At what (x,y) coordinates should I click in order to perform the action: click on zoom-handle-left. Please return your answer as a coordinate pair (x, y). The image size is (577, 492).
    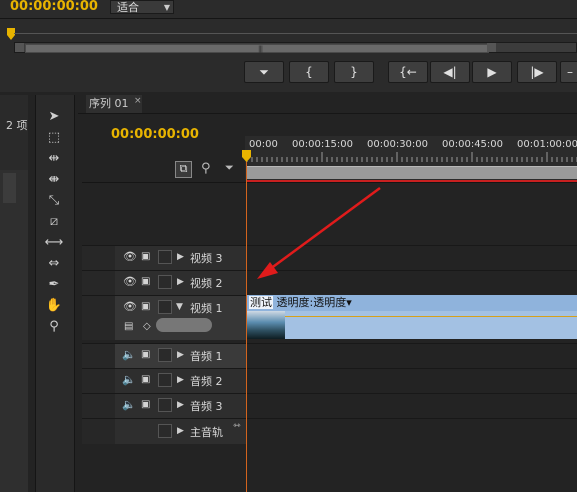
    Looking at the image, I should click on (19, 47).